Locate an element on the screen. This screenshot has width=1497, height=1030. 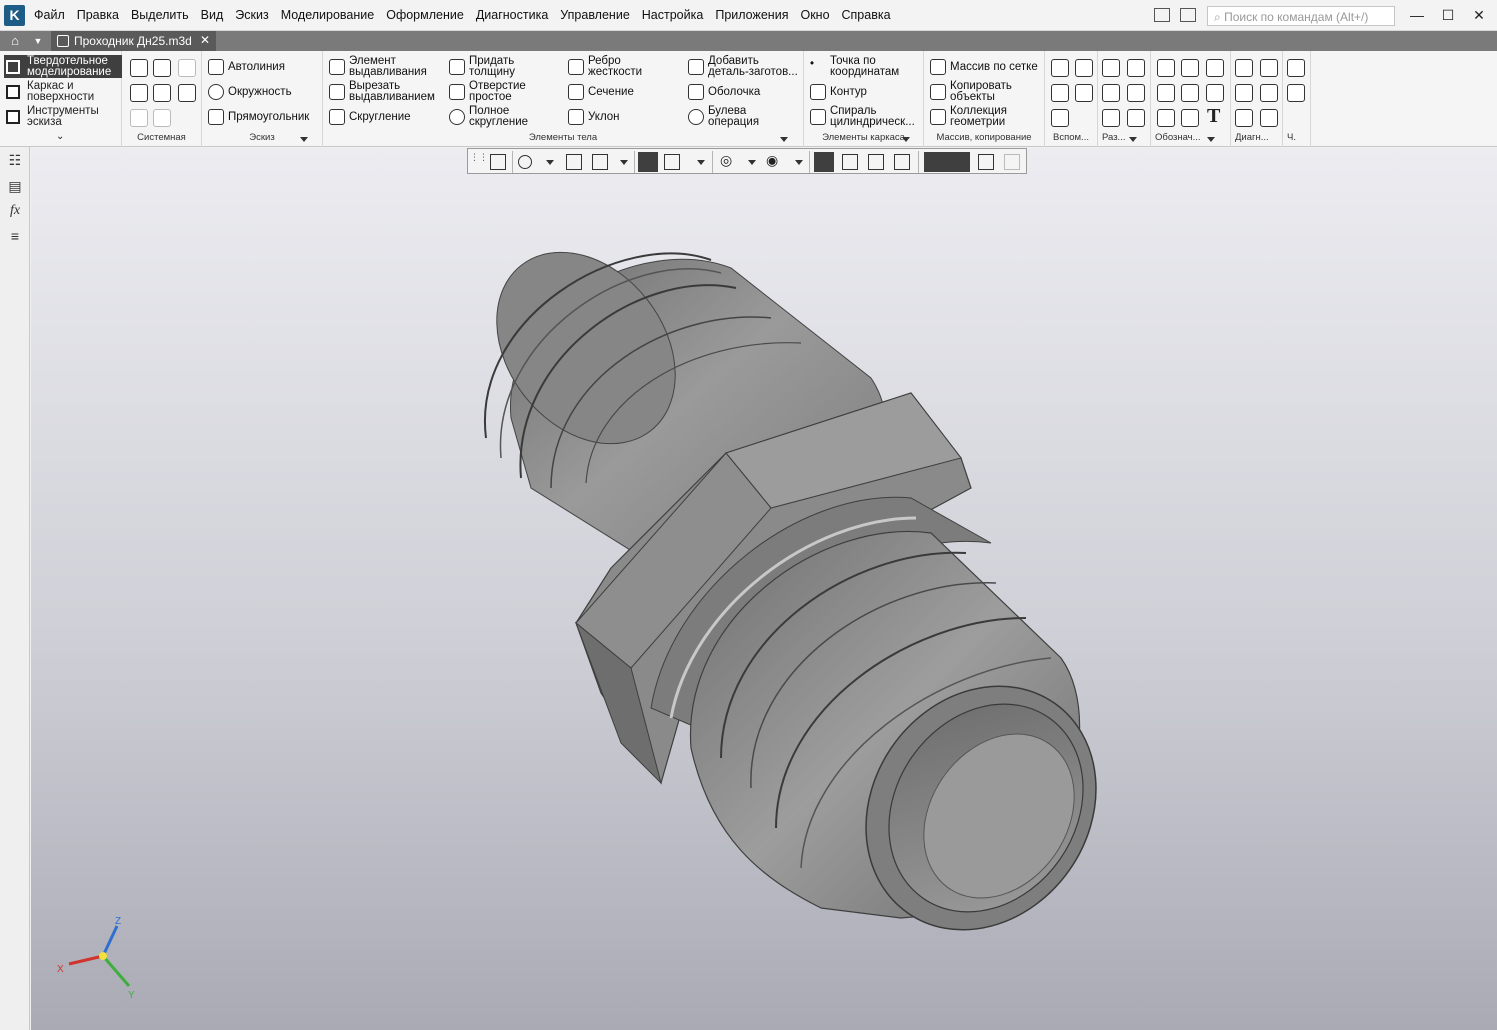
menu-control: Управление is located at coordinates (595, 15).